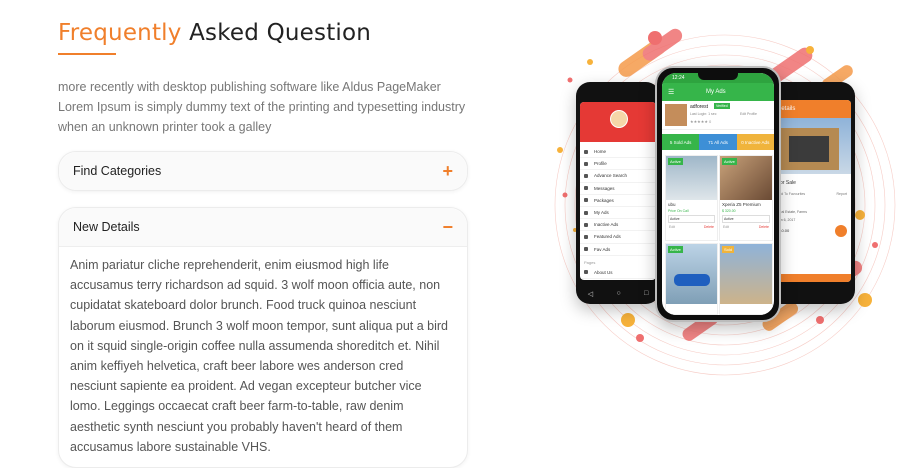  I want to click on drawer-header, so click(618, 122).